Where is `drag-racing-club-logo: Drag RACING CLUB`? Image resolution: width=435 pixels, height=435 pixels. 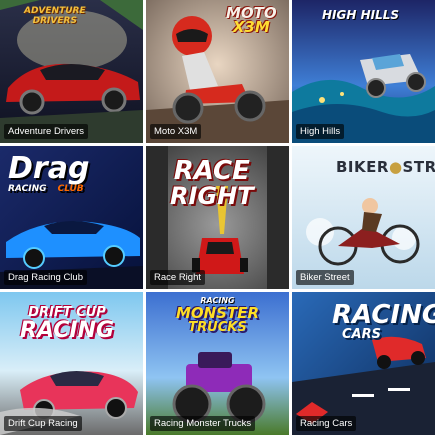 drag-racing-club-logo: Drag RACING CLUB is located at coordinates (49, 173).